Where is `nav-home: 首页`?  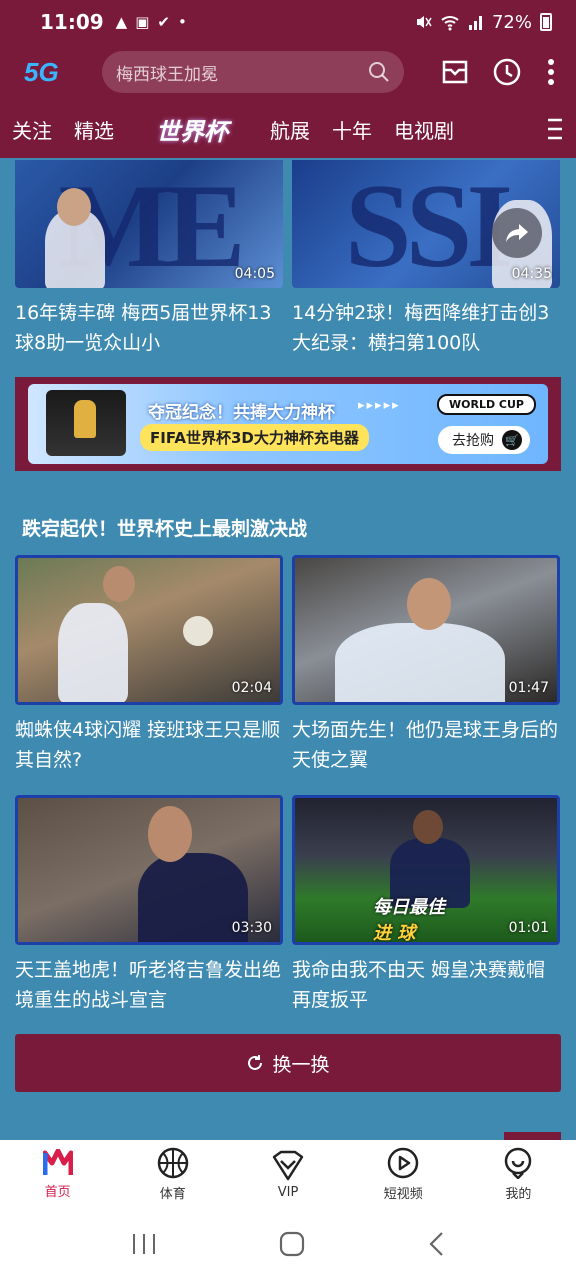
nav-home: 首页 is located at coordinates (57, 1174).